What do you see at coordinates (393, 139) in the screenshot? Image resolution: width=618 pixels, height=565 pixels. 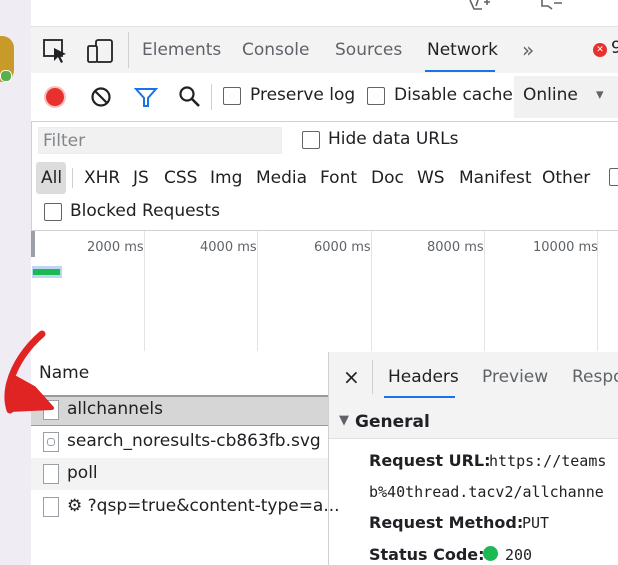 I see `hide-data-urls-label: Hide data URLs` at bounding box center [393, 139].